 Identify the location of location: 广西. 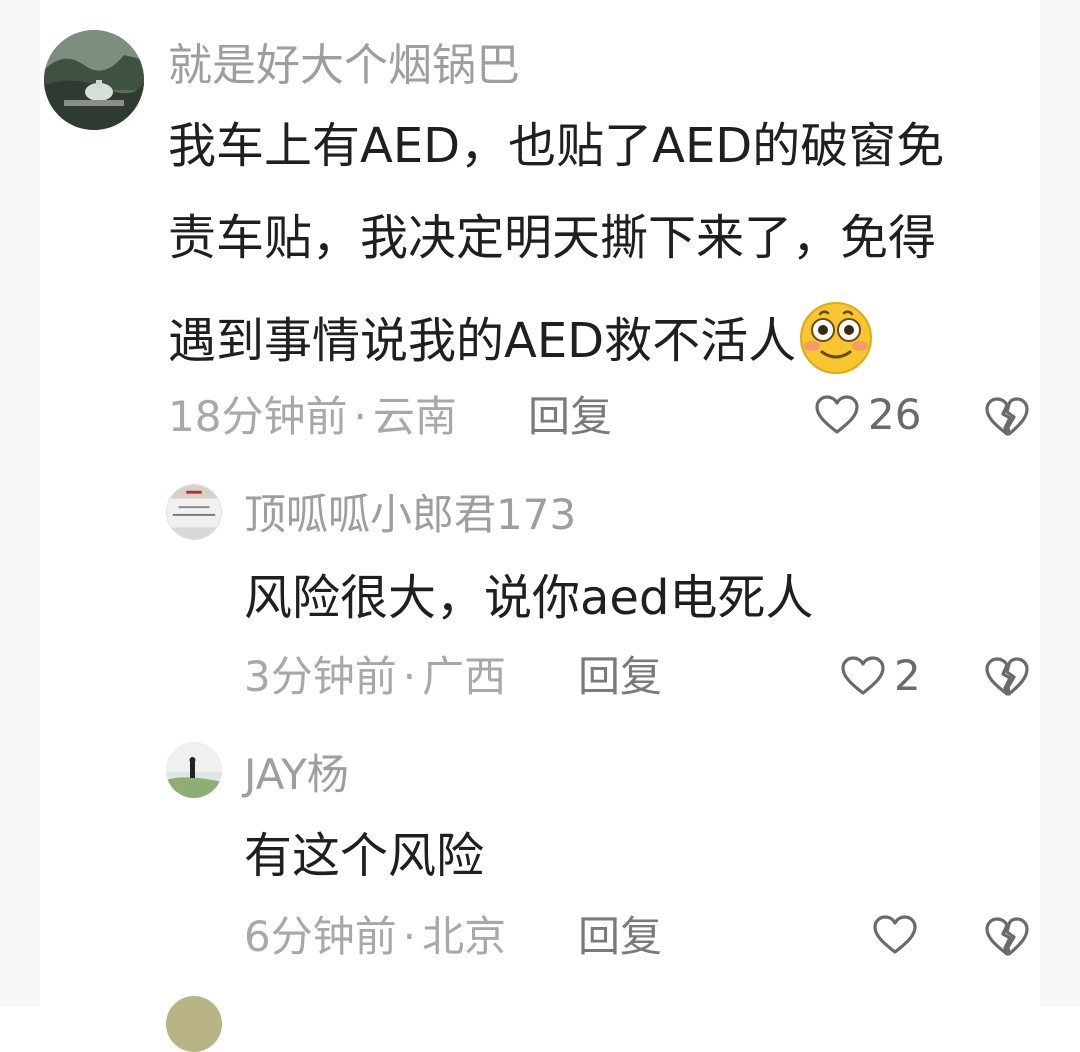
(464, 676).